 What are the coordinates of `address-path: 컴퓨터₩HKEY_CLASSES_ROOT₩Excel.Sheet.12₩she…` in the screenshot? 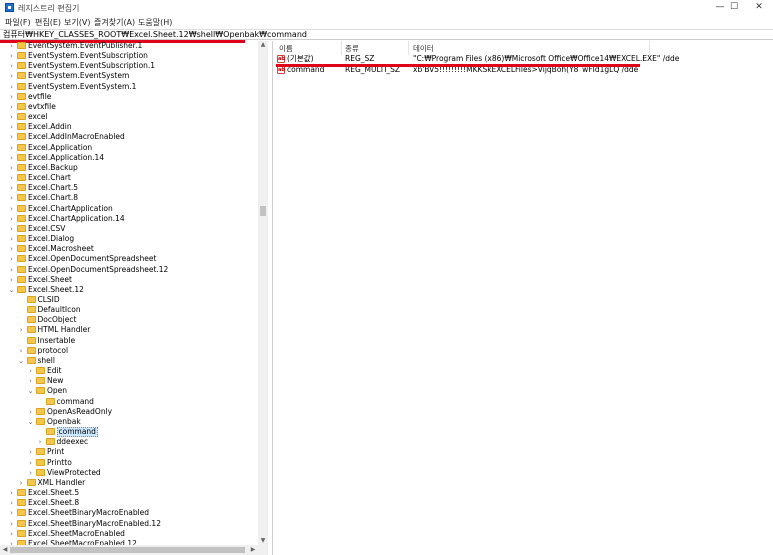 It's located at (155, 35).